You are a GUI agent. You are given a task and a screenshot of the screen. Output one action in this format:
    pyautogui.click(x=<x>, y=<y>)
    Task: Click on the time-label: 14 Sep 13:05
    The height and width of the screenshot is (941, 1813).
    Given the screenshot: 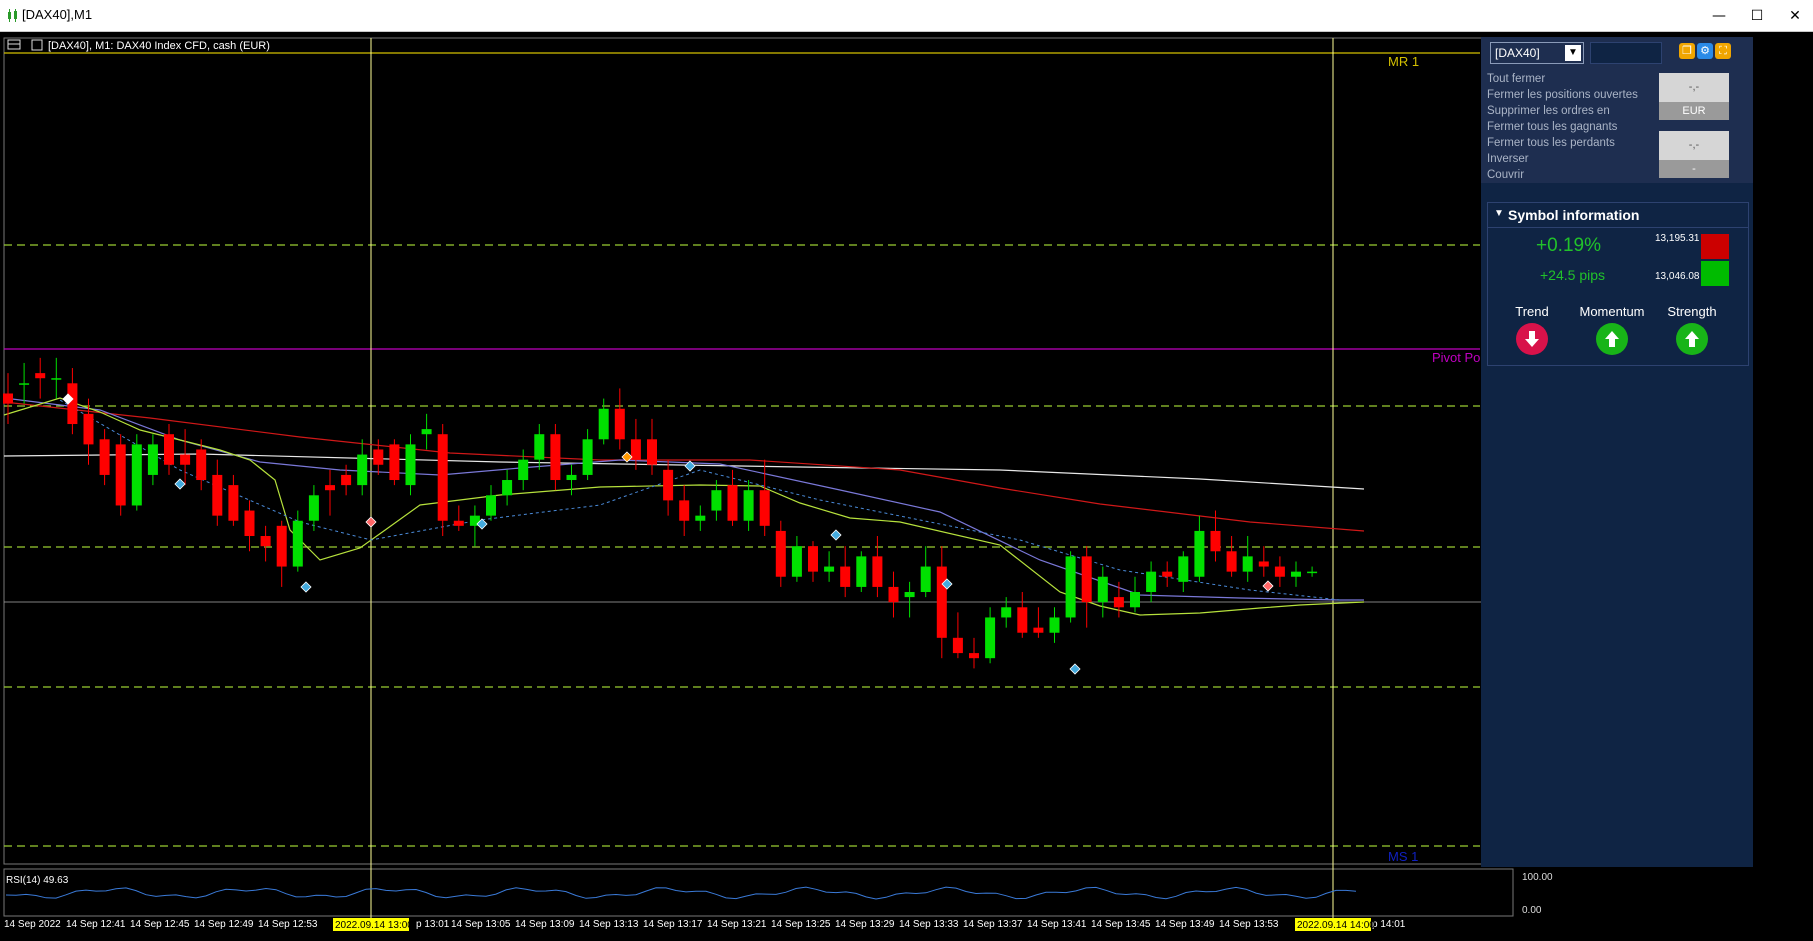 What is the action you would take?
    pyautogui.click(x=481, y=924)
    